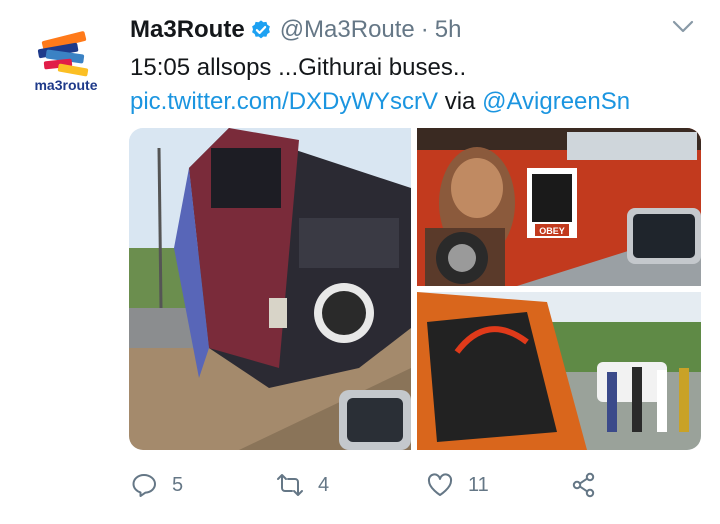  What do you see at coordinates (440, 484) in the screenshot?
I see `heart-icon` at bounding box center [440, 484].